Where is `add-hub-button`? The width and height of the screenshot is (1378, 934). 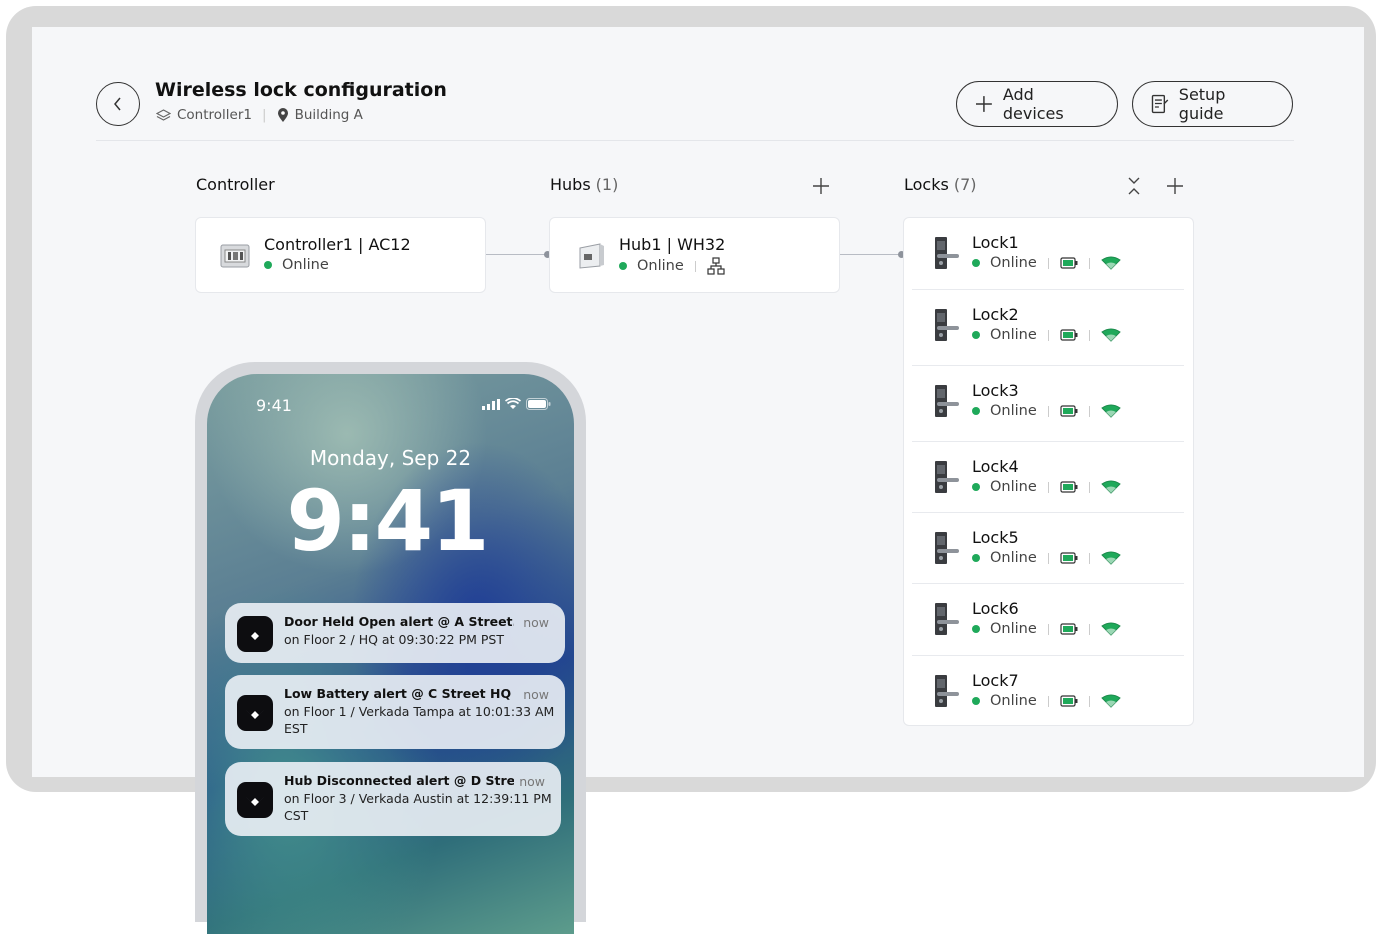
add-hub-button is located at coordinates (821, 186).